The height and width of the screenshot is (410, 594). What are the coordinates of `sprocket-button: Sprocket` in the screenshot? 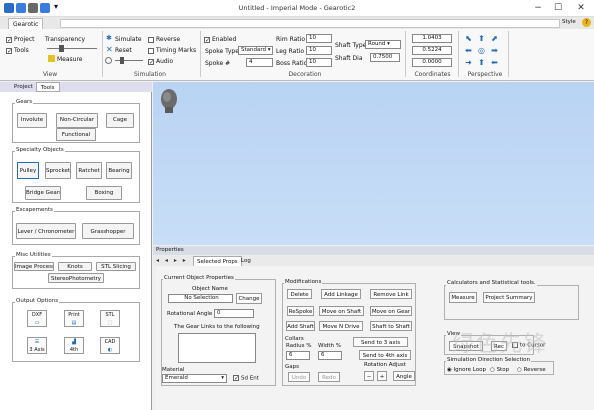 It's located at (58, 170).